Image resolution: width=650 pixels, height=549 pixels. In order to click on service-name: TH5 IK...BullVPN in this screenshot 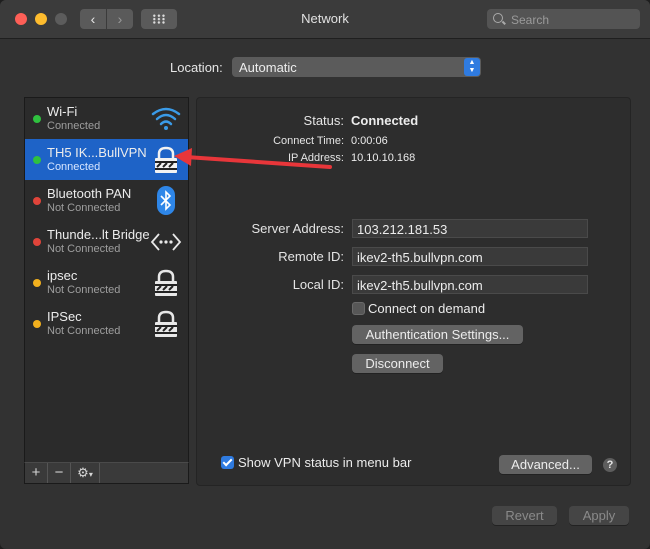, I will do `click(97, 152)`.